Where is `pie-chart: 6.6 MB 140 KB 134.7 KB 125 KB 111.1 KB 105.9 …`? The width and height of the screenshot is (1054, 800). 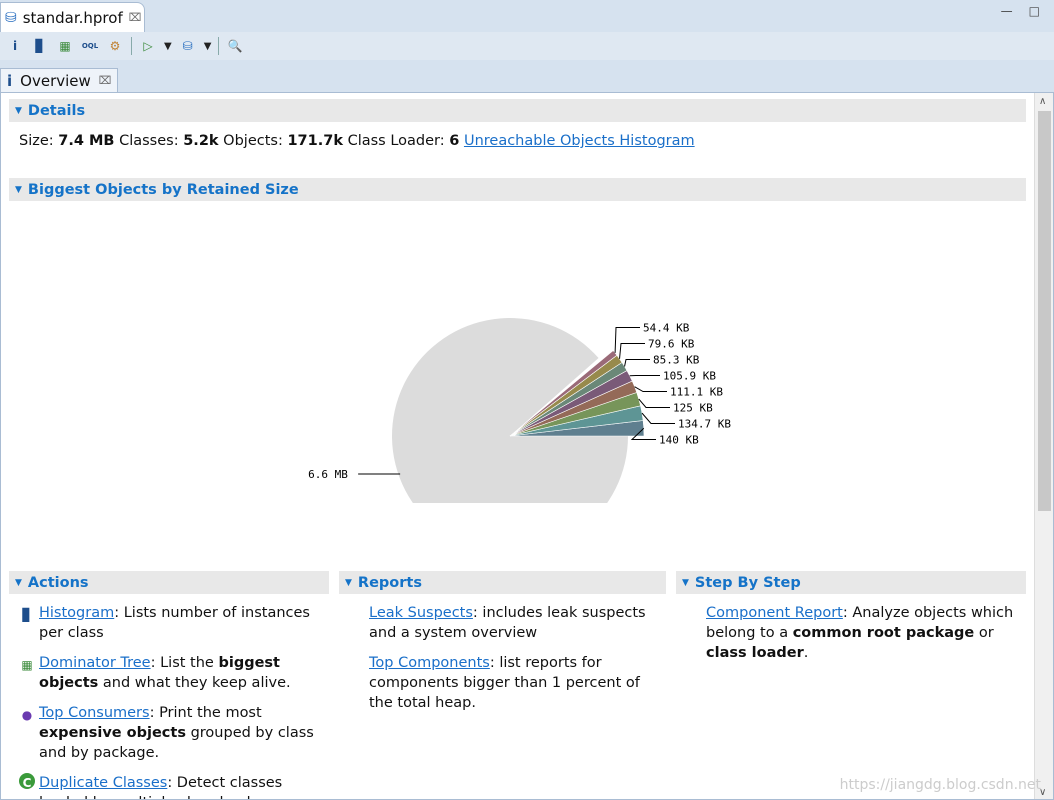
pie-chart: 6.6 MB 140 KB 134.7 KB 125 KB 111.1 KB 105.9 … is located at coordinates (519, 410).